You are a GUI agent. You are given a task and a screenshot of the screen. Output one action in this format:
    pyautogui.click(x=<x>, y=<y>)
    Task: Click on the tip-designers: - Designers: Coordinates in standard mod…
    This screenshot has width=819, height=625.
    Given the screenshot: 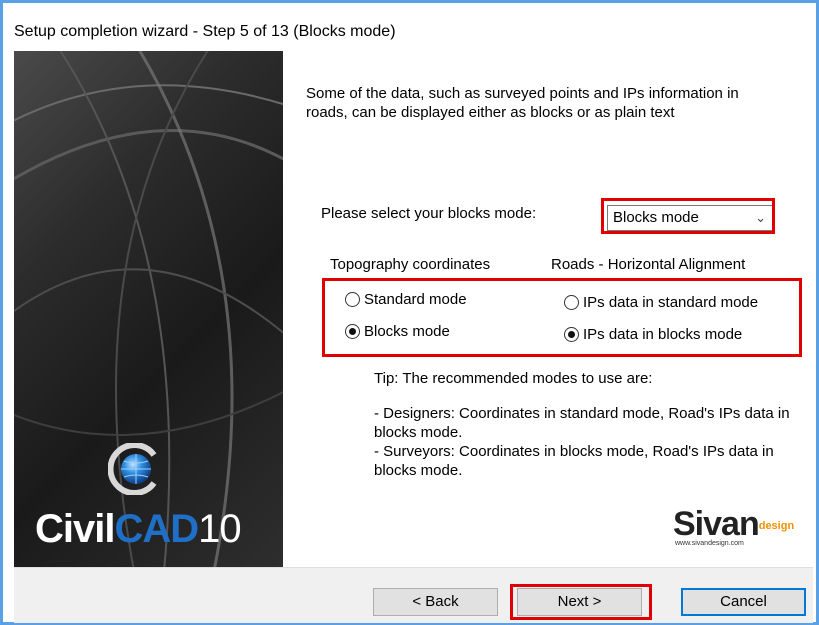 What is the action you would take?
    pyautogui.click(x=582, y=423)
    